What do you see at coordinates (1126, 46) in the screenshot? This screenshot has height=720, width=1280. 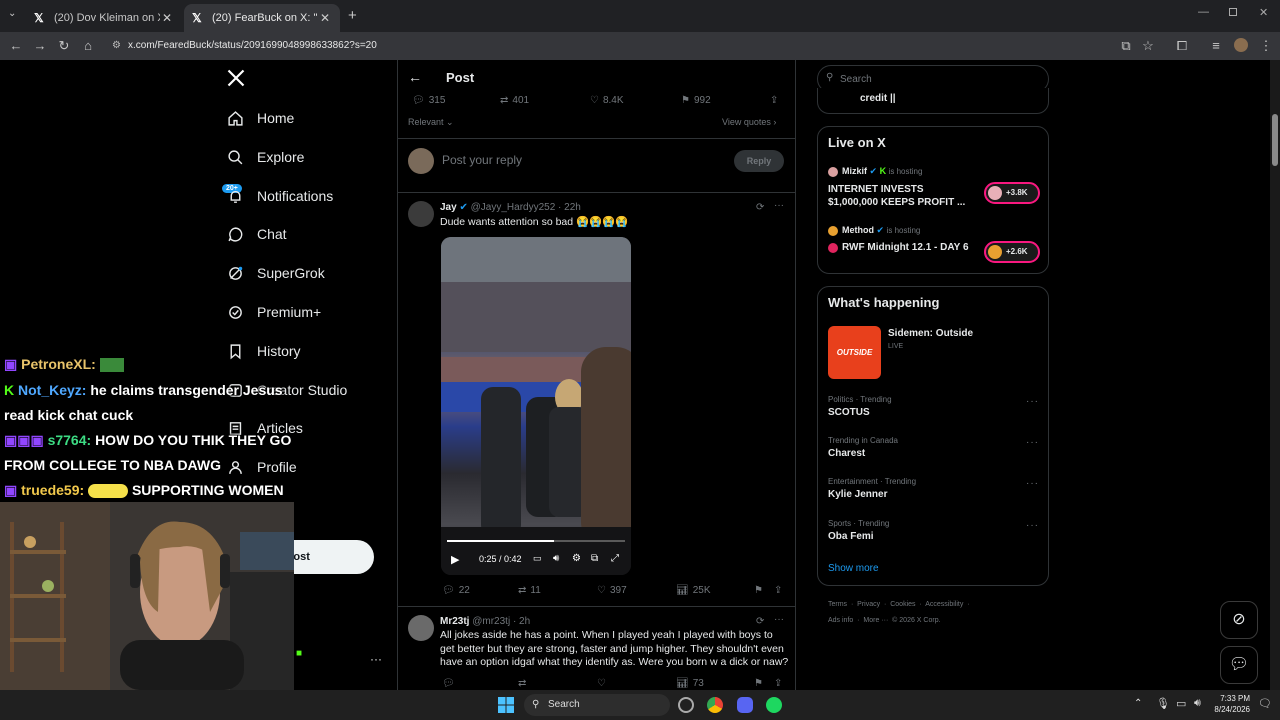 I see `install-icon: ⧉` at bounding box center [1126, 46].